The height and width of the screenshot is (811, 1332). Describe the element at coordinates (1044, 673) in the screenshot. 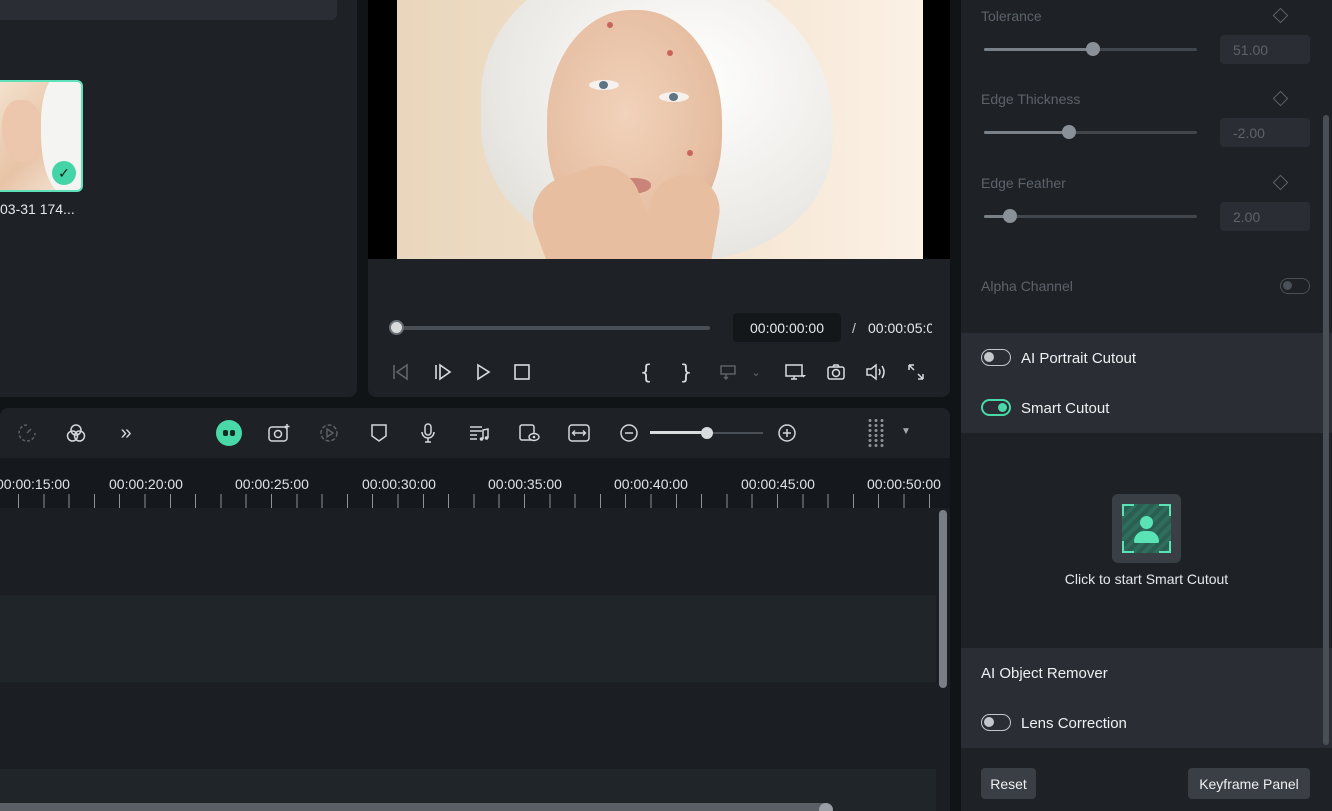

I see `ai-object-remover-label: AI Object Remover` at that location.